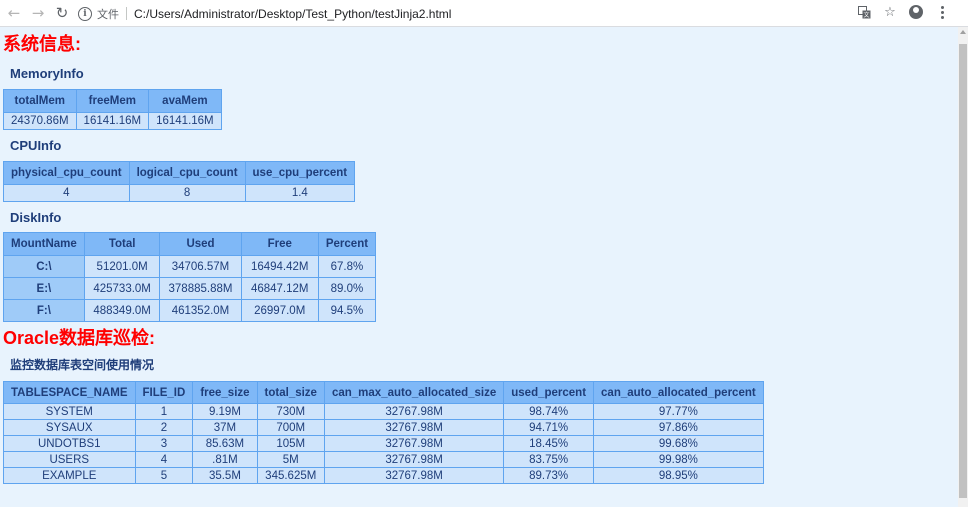  I want to click on menu-icon, so click(942, 12).